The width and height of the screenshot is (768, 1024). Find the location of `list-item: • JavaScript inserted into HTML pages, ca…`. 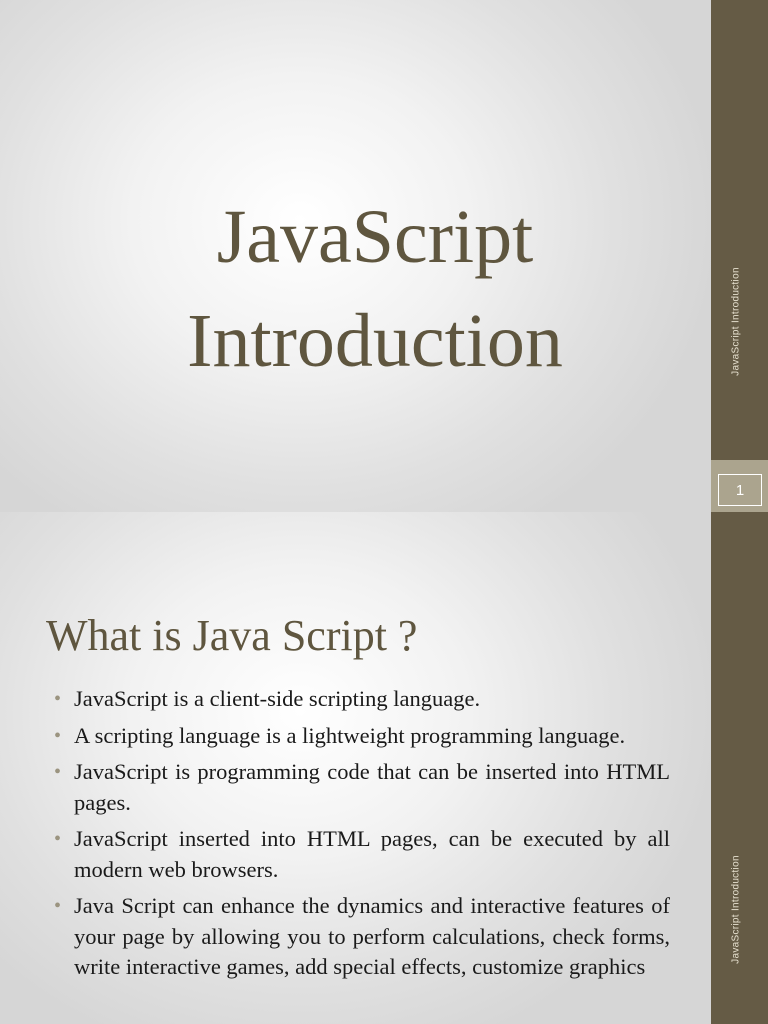

list-item: • JavaScript inserted into HTML pages, ca… is located at coordinates (362, 854).